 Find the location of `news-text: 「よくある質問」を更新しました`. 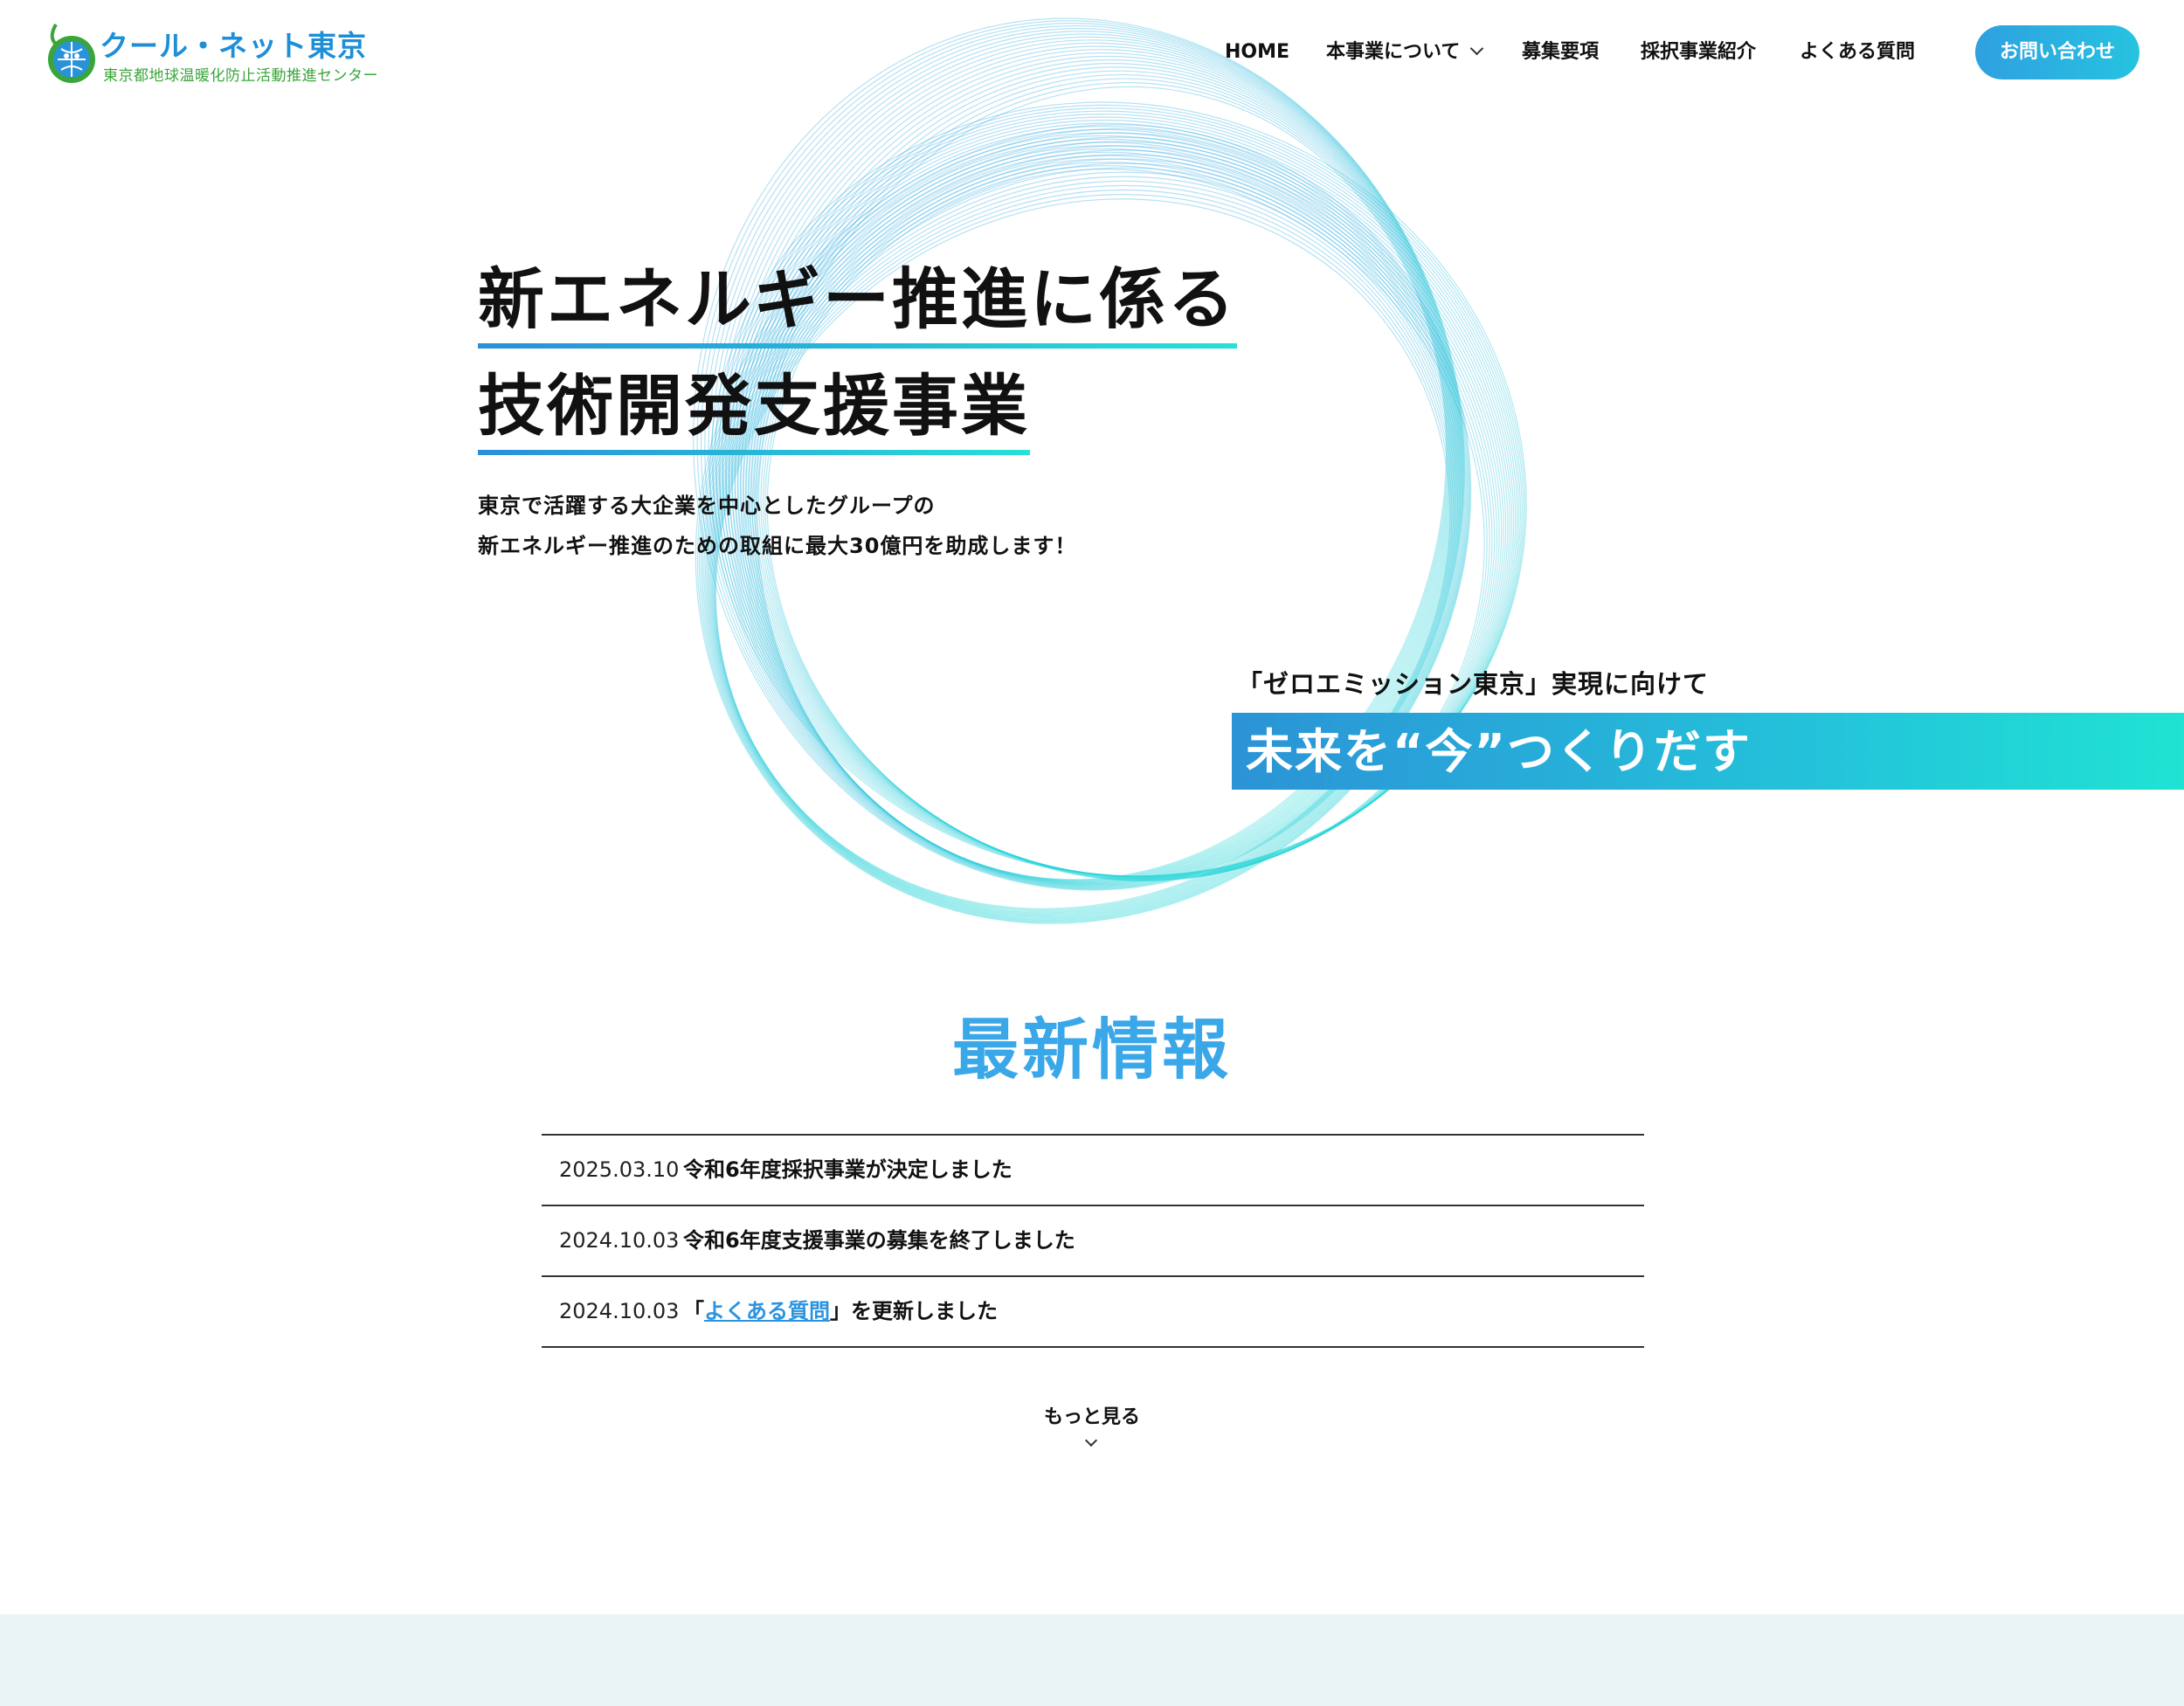

news-text: 「よくある質問」を更新しました is located at coordinates (840, 1311).